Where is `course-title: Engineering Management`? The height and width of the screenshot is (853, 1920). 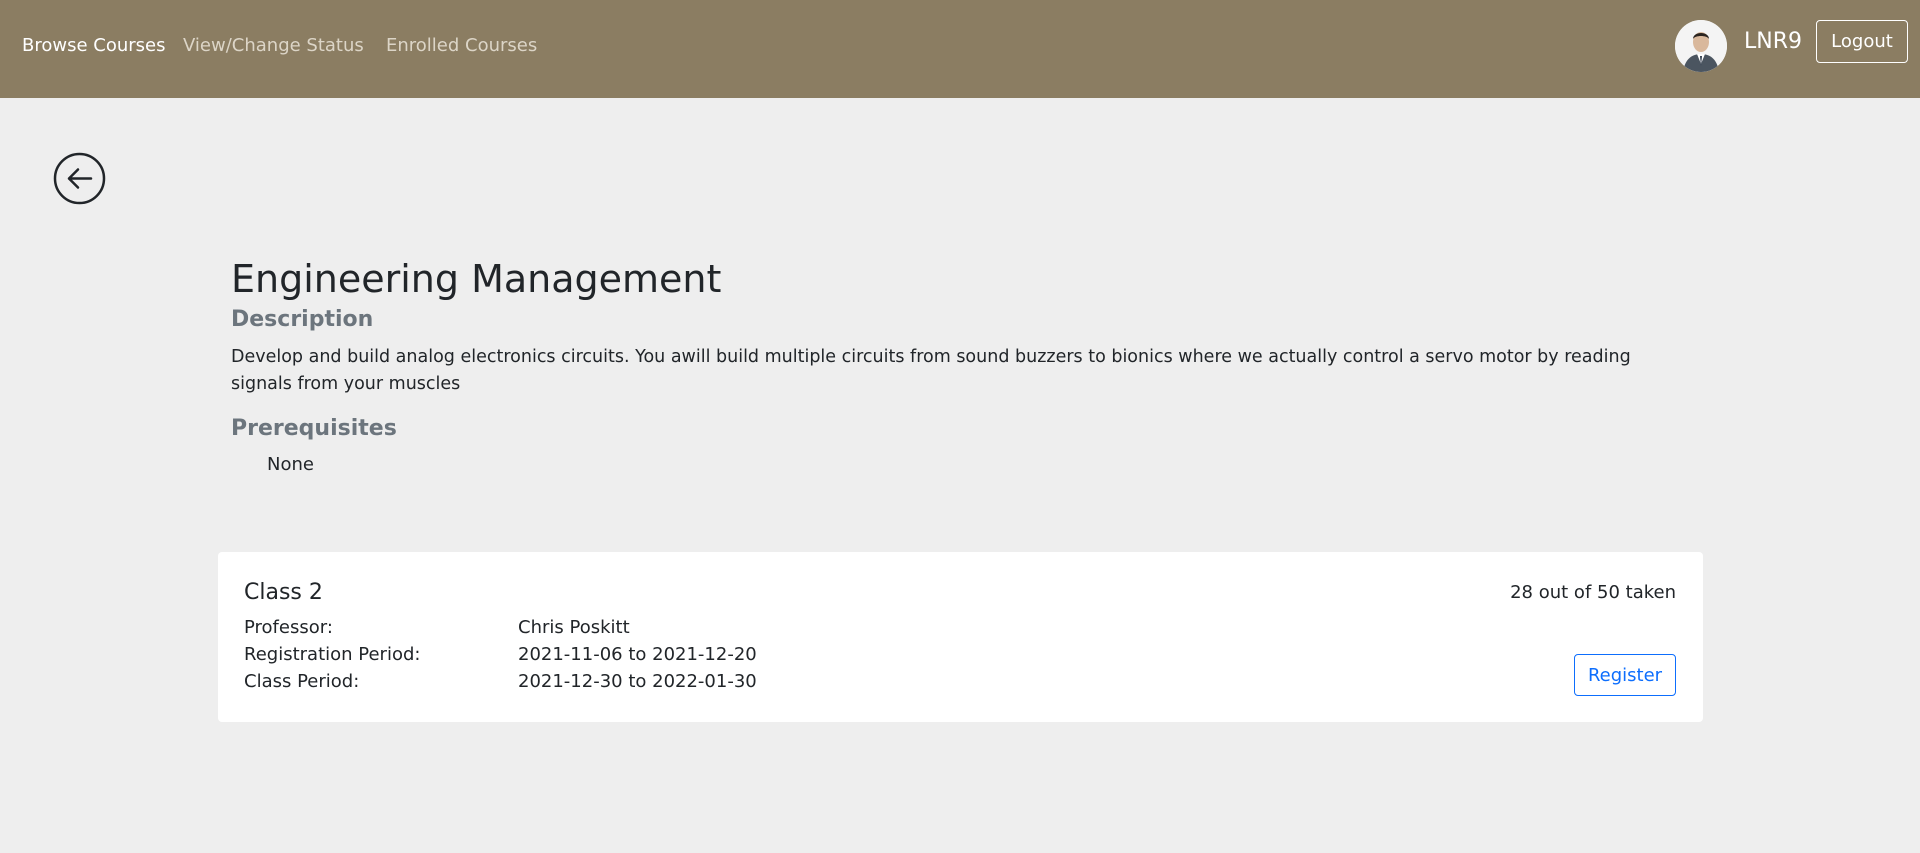 course-title: Engineering Management is located at coordinates (476, 279).